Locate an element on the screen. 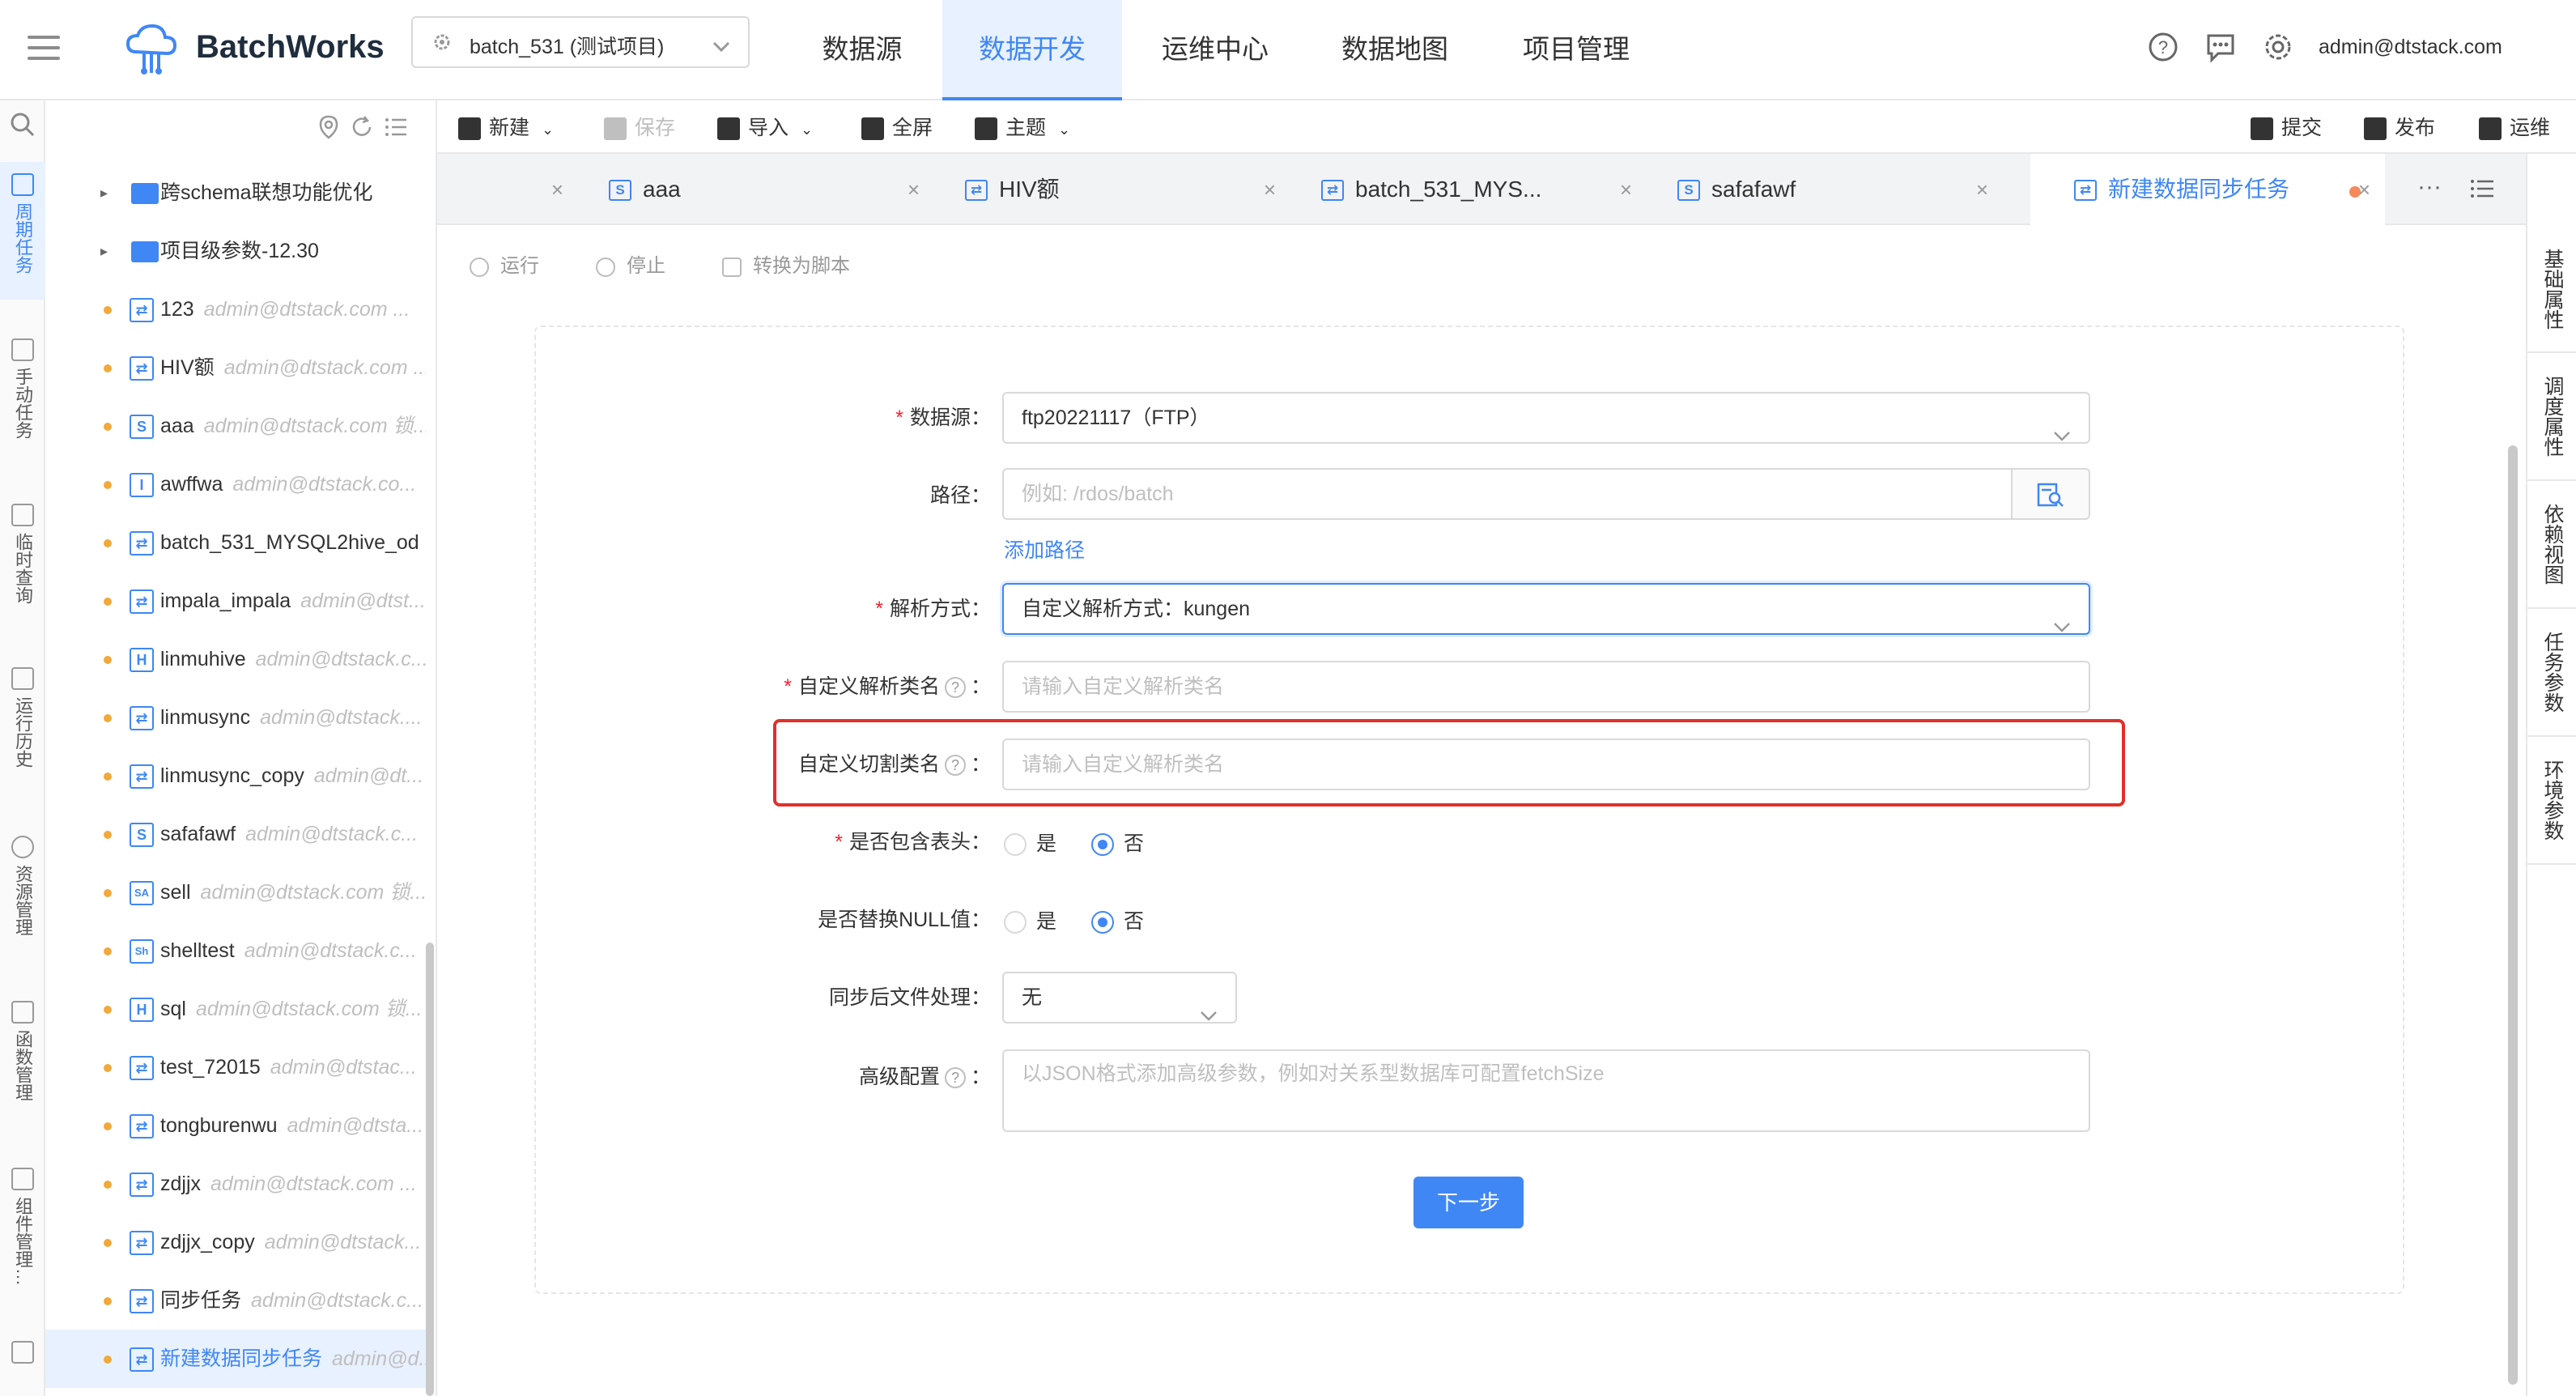  project-select: batch_531 (测试项目) is located at coordinates (580, 42).